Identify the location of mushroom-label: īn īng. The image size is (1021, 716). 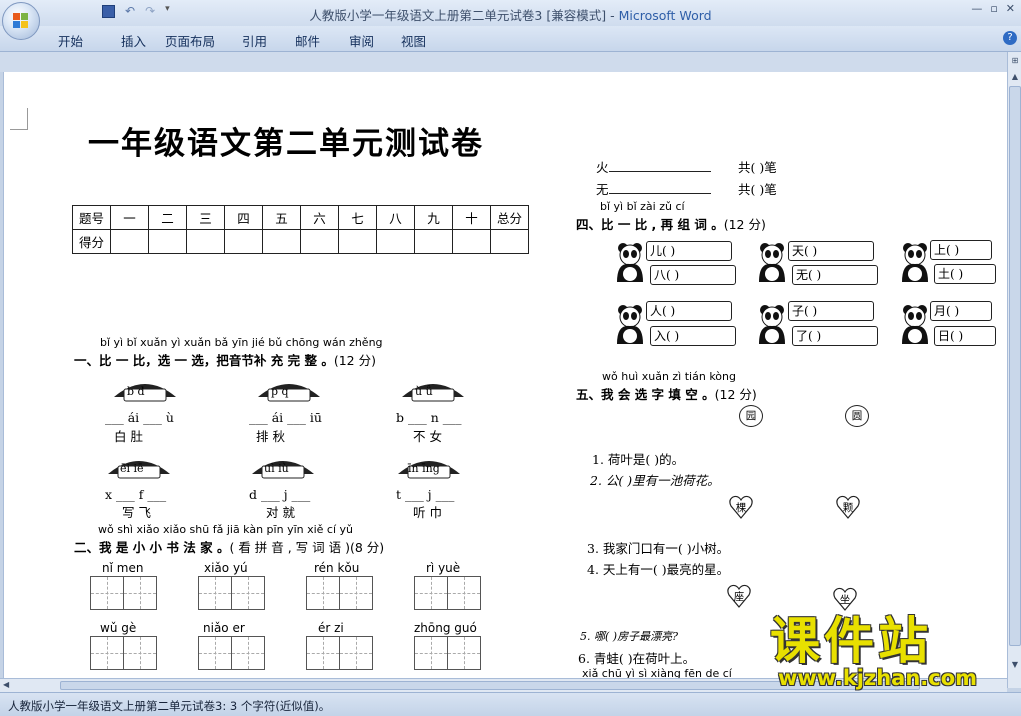
(424, 468).